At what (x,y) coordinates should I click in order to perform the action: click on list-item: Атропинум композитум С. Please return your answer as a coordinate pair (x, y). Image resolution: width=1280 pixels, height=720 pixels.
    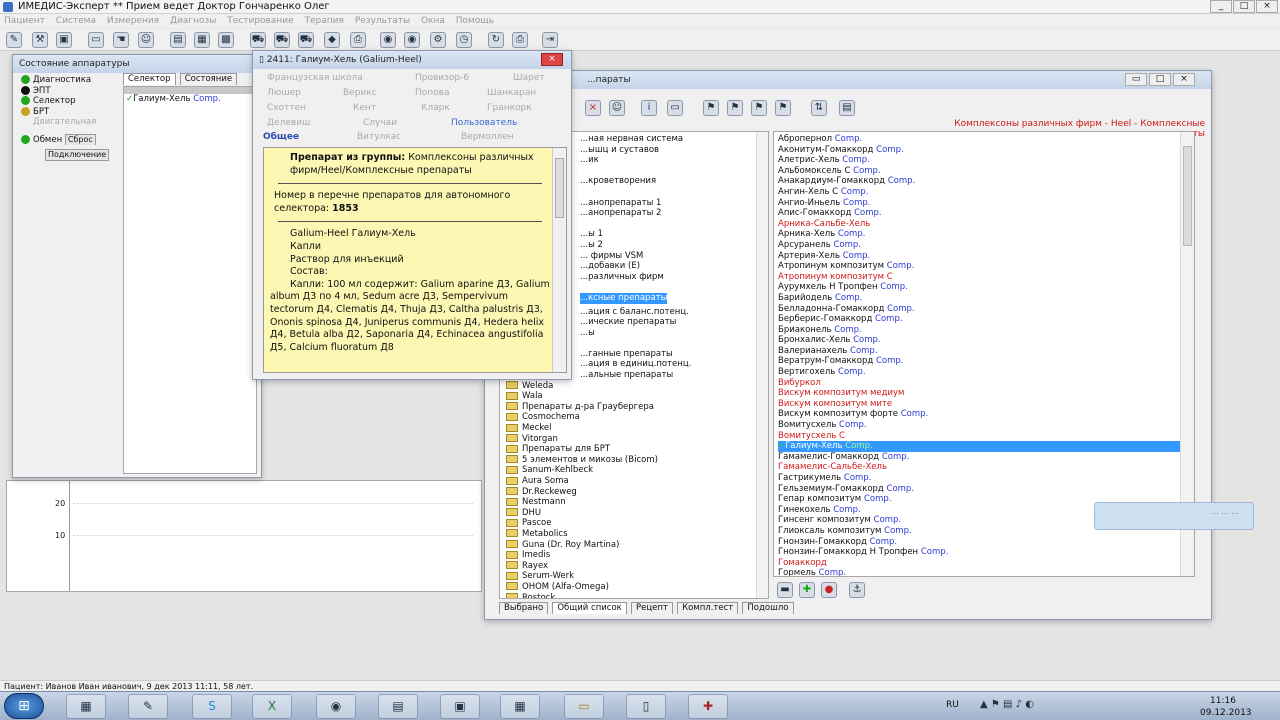
    Looking at the image, I should click on (986, 277).